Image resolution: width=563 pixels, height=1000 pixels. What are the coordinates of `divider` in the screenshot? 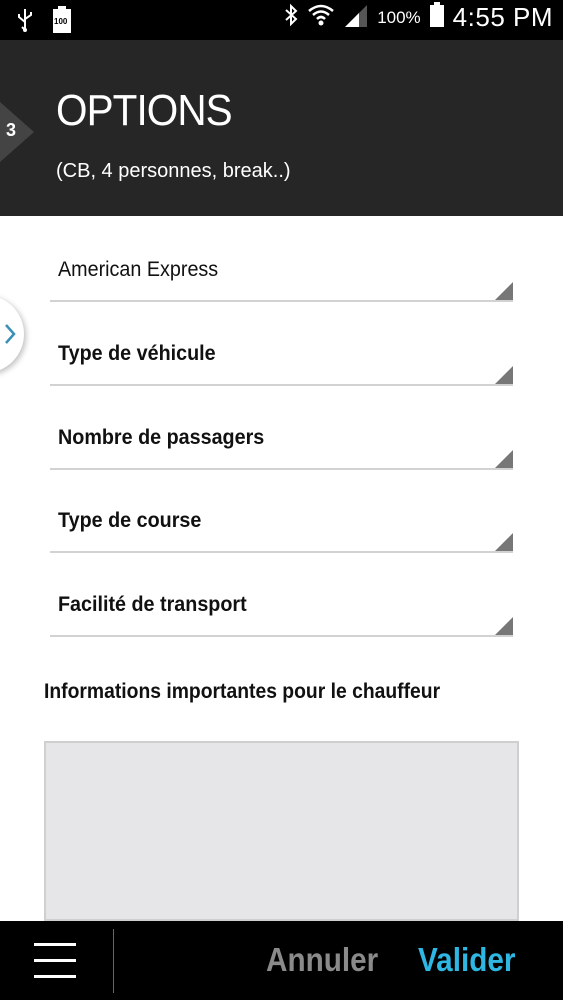 It's located at (113, 961).